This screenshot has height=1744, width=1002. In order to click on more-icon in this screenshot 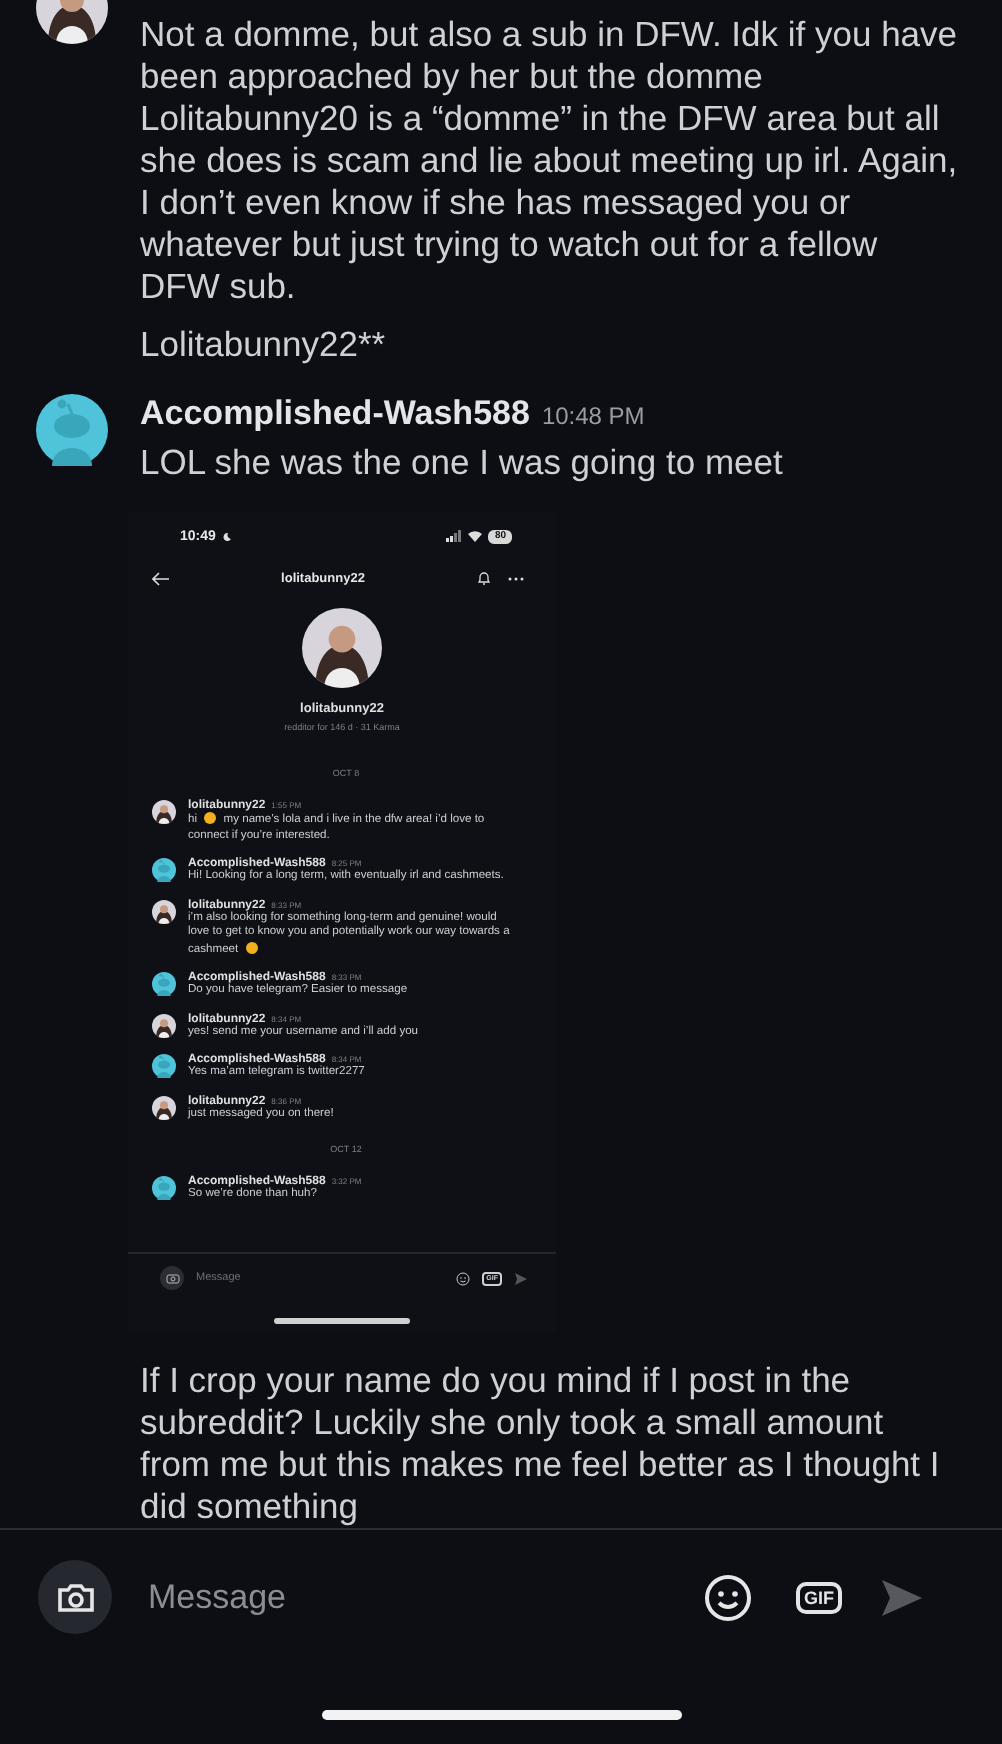, I will do `click(516, 578)`.